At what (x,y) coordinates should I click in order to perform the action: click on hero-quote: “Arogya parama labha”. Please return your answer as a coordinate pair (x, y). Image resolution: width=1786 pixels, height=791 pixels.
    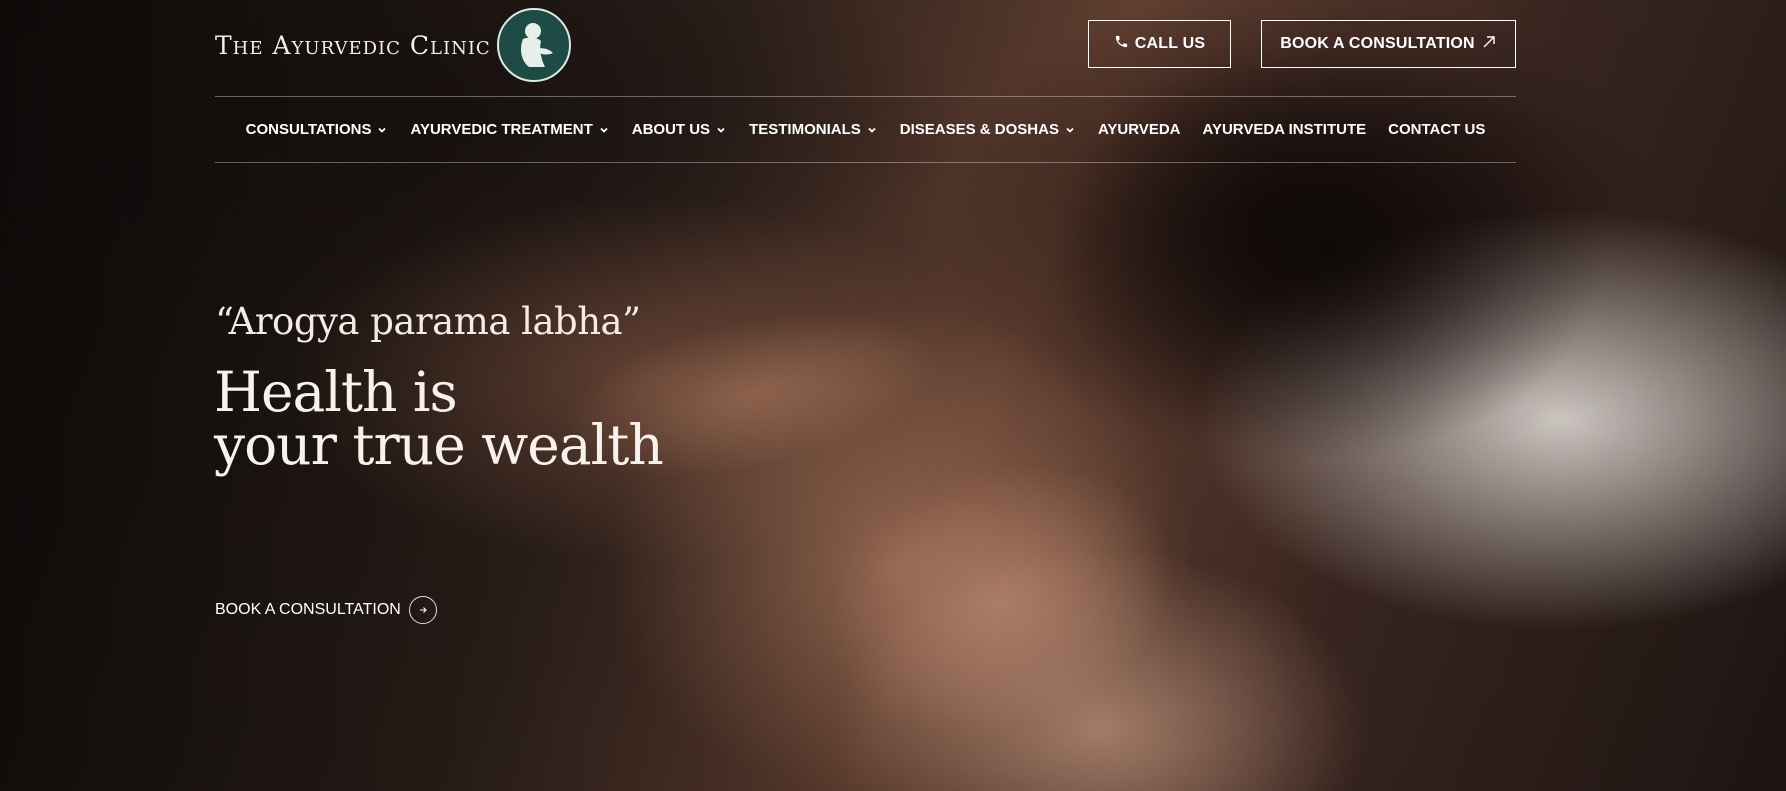
    Looking at the image, I should click on (428, 321).